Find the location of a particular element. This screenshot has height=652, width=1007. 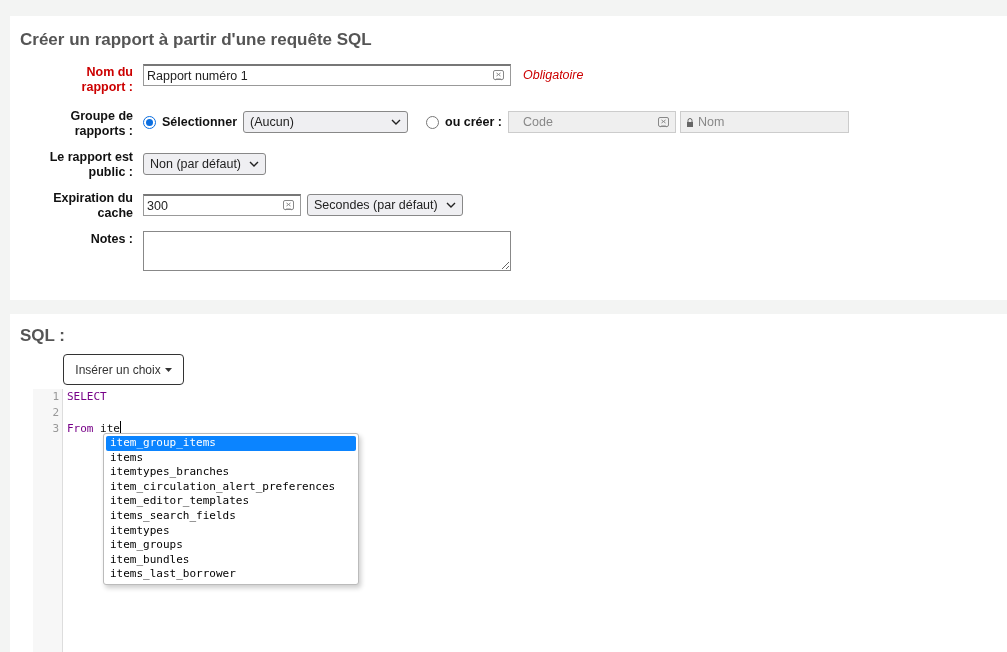

field-label: Groupe de rapports : is located at coordinates (101, 123).